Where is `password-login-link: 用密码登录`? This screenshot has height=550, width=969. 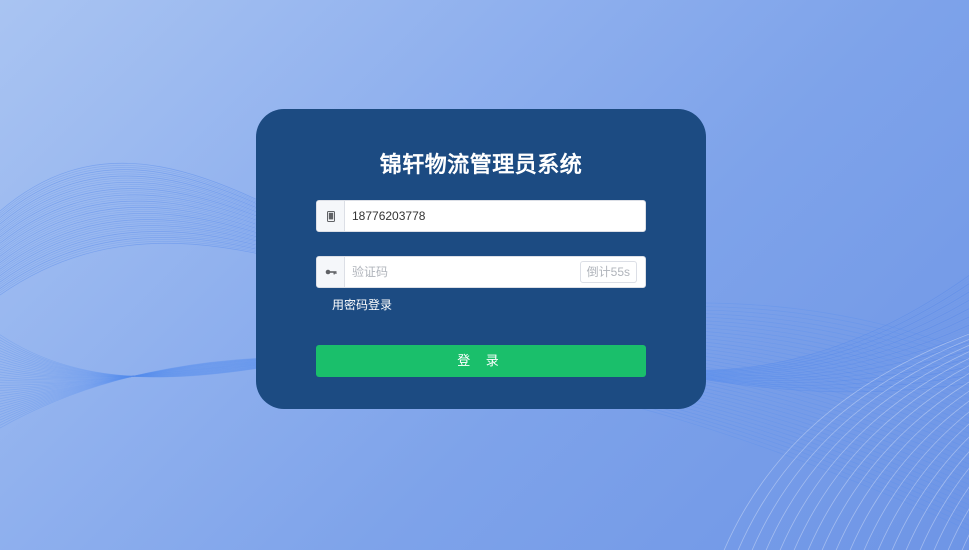
password-login-link: 用密码登录 is located at coordinates (362, 304).